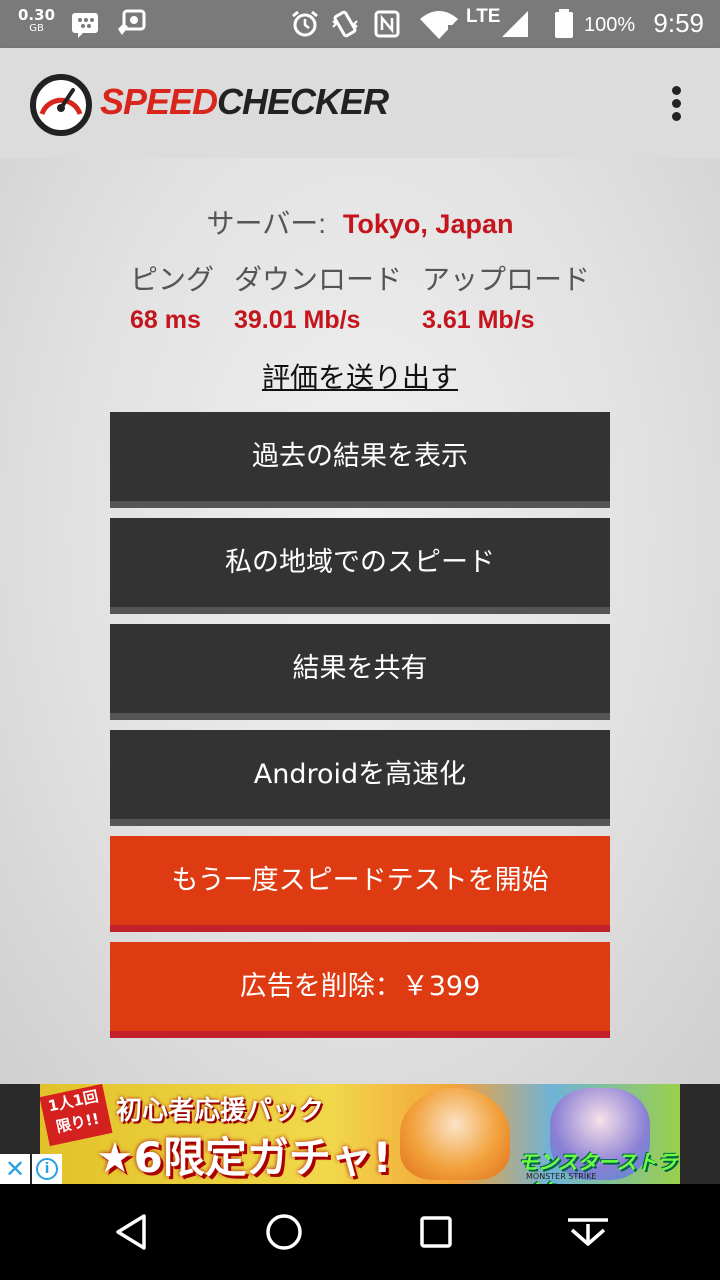 The image size is (720, 1280). What do you see at coordinates (678, 23) in the screenshot?
I see `clock: 9:59` at bounding box center [678, 23].